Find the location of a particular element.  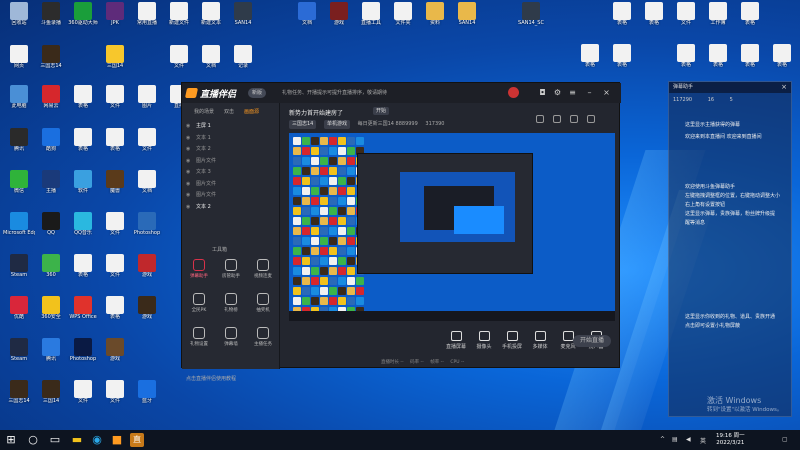

tab-my-scenes: 我的场景 is located at coordinates (204, 111).